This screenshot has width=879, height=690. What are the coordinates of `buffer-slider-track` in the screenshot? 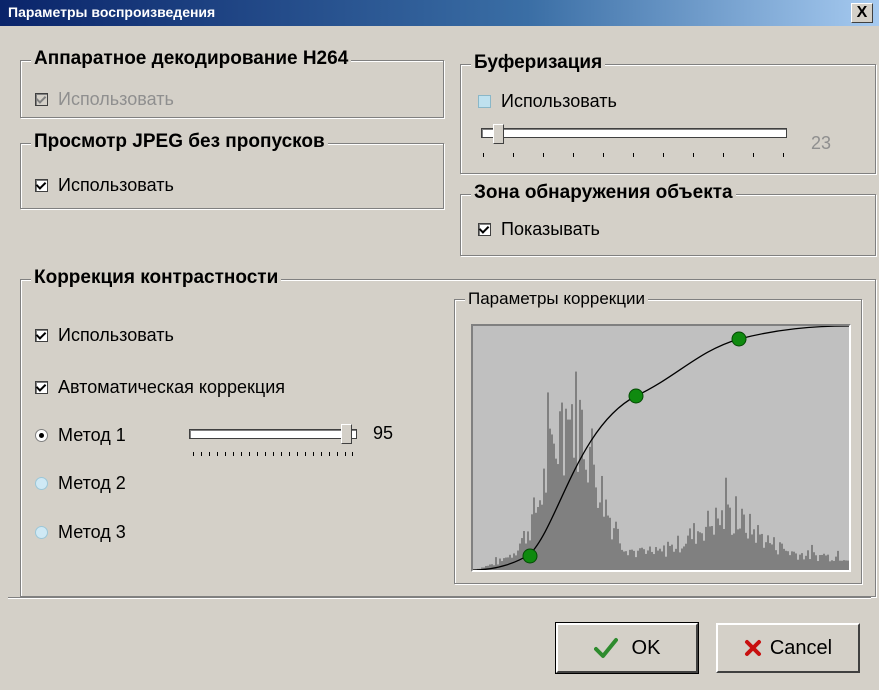 It's located at (634, 133).